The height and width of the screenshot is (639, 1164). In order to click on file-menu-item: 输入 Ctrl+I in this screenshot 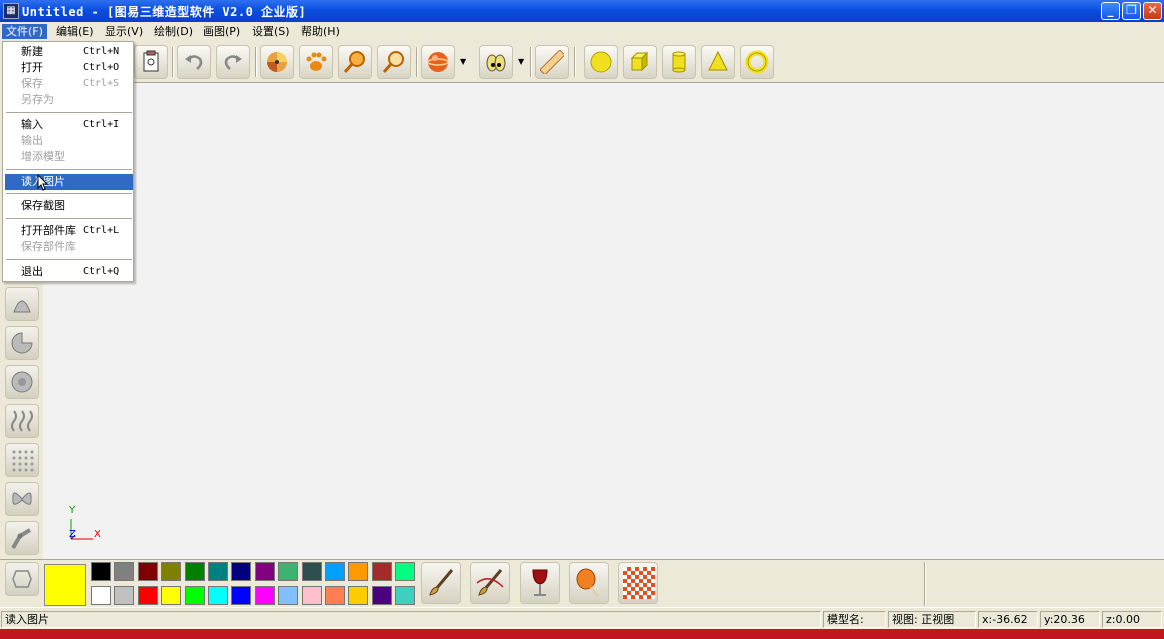, I will do `click(69, 125)`.